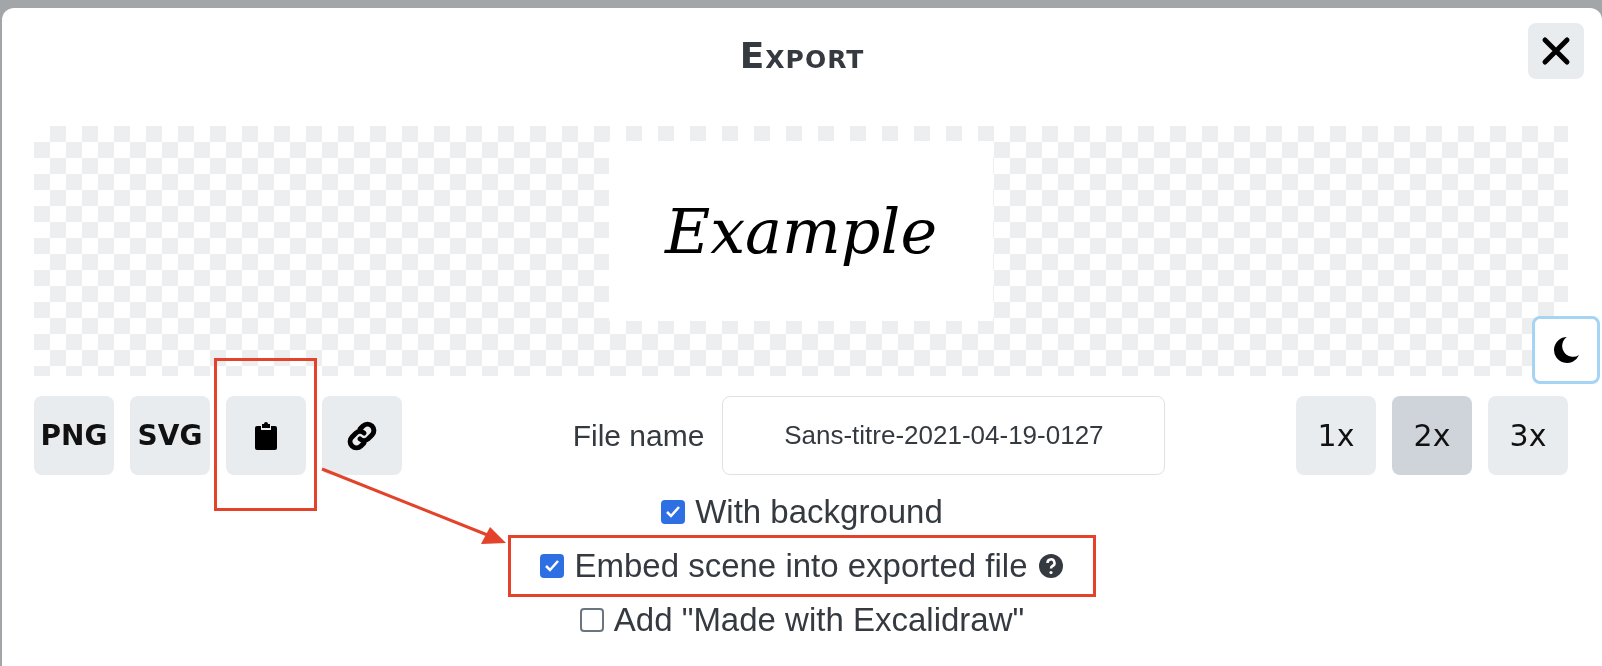 This screenshot has width=1602, height=666. I want to click on moon-icon, so click(1566, 350).